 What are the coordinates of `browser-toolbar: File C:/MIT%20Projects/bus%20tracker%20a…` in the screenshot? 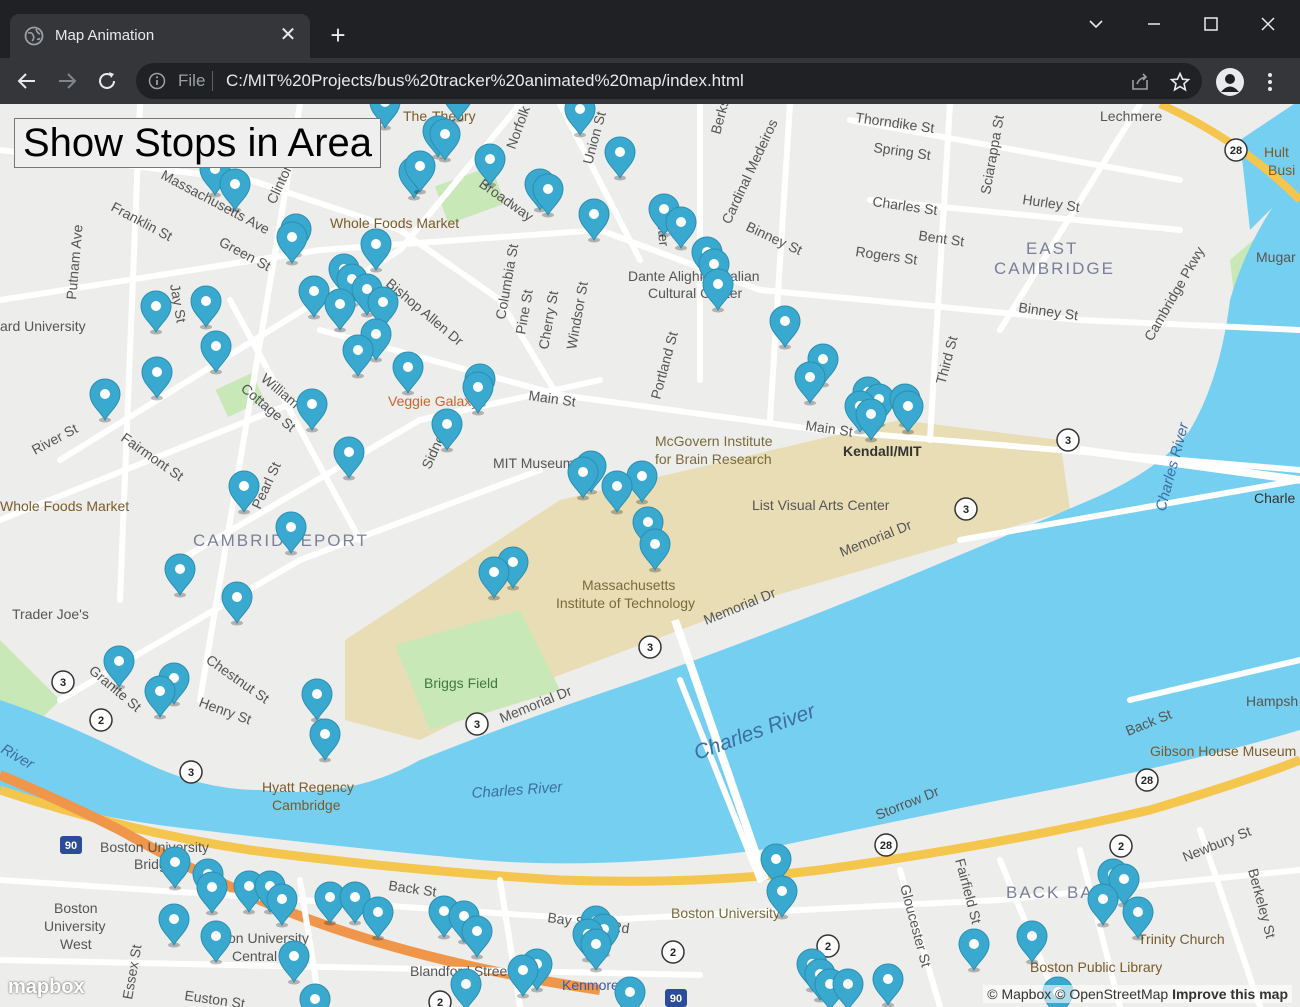 It's located at (650, 81).